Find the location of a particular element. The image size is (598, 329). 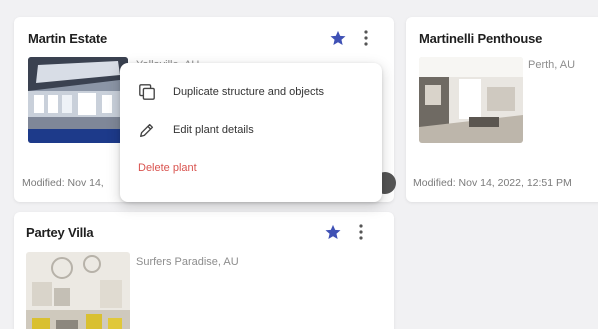

card-title: Martinelli Penthouse is located at coordinates (481, 38).